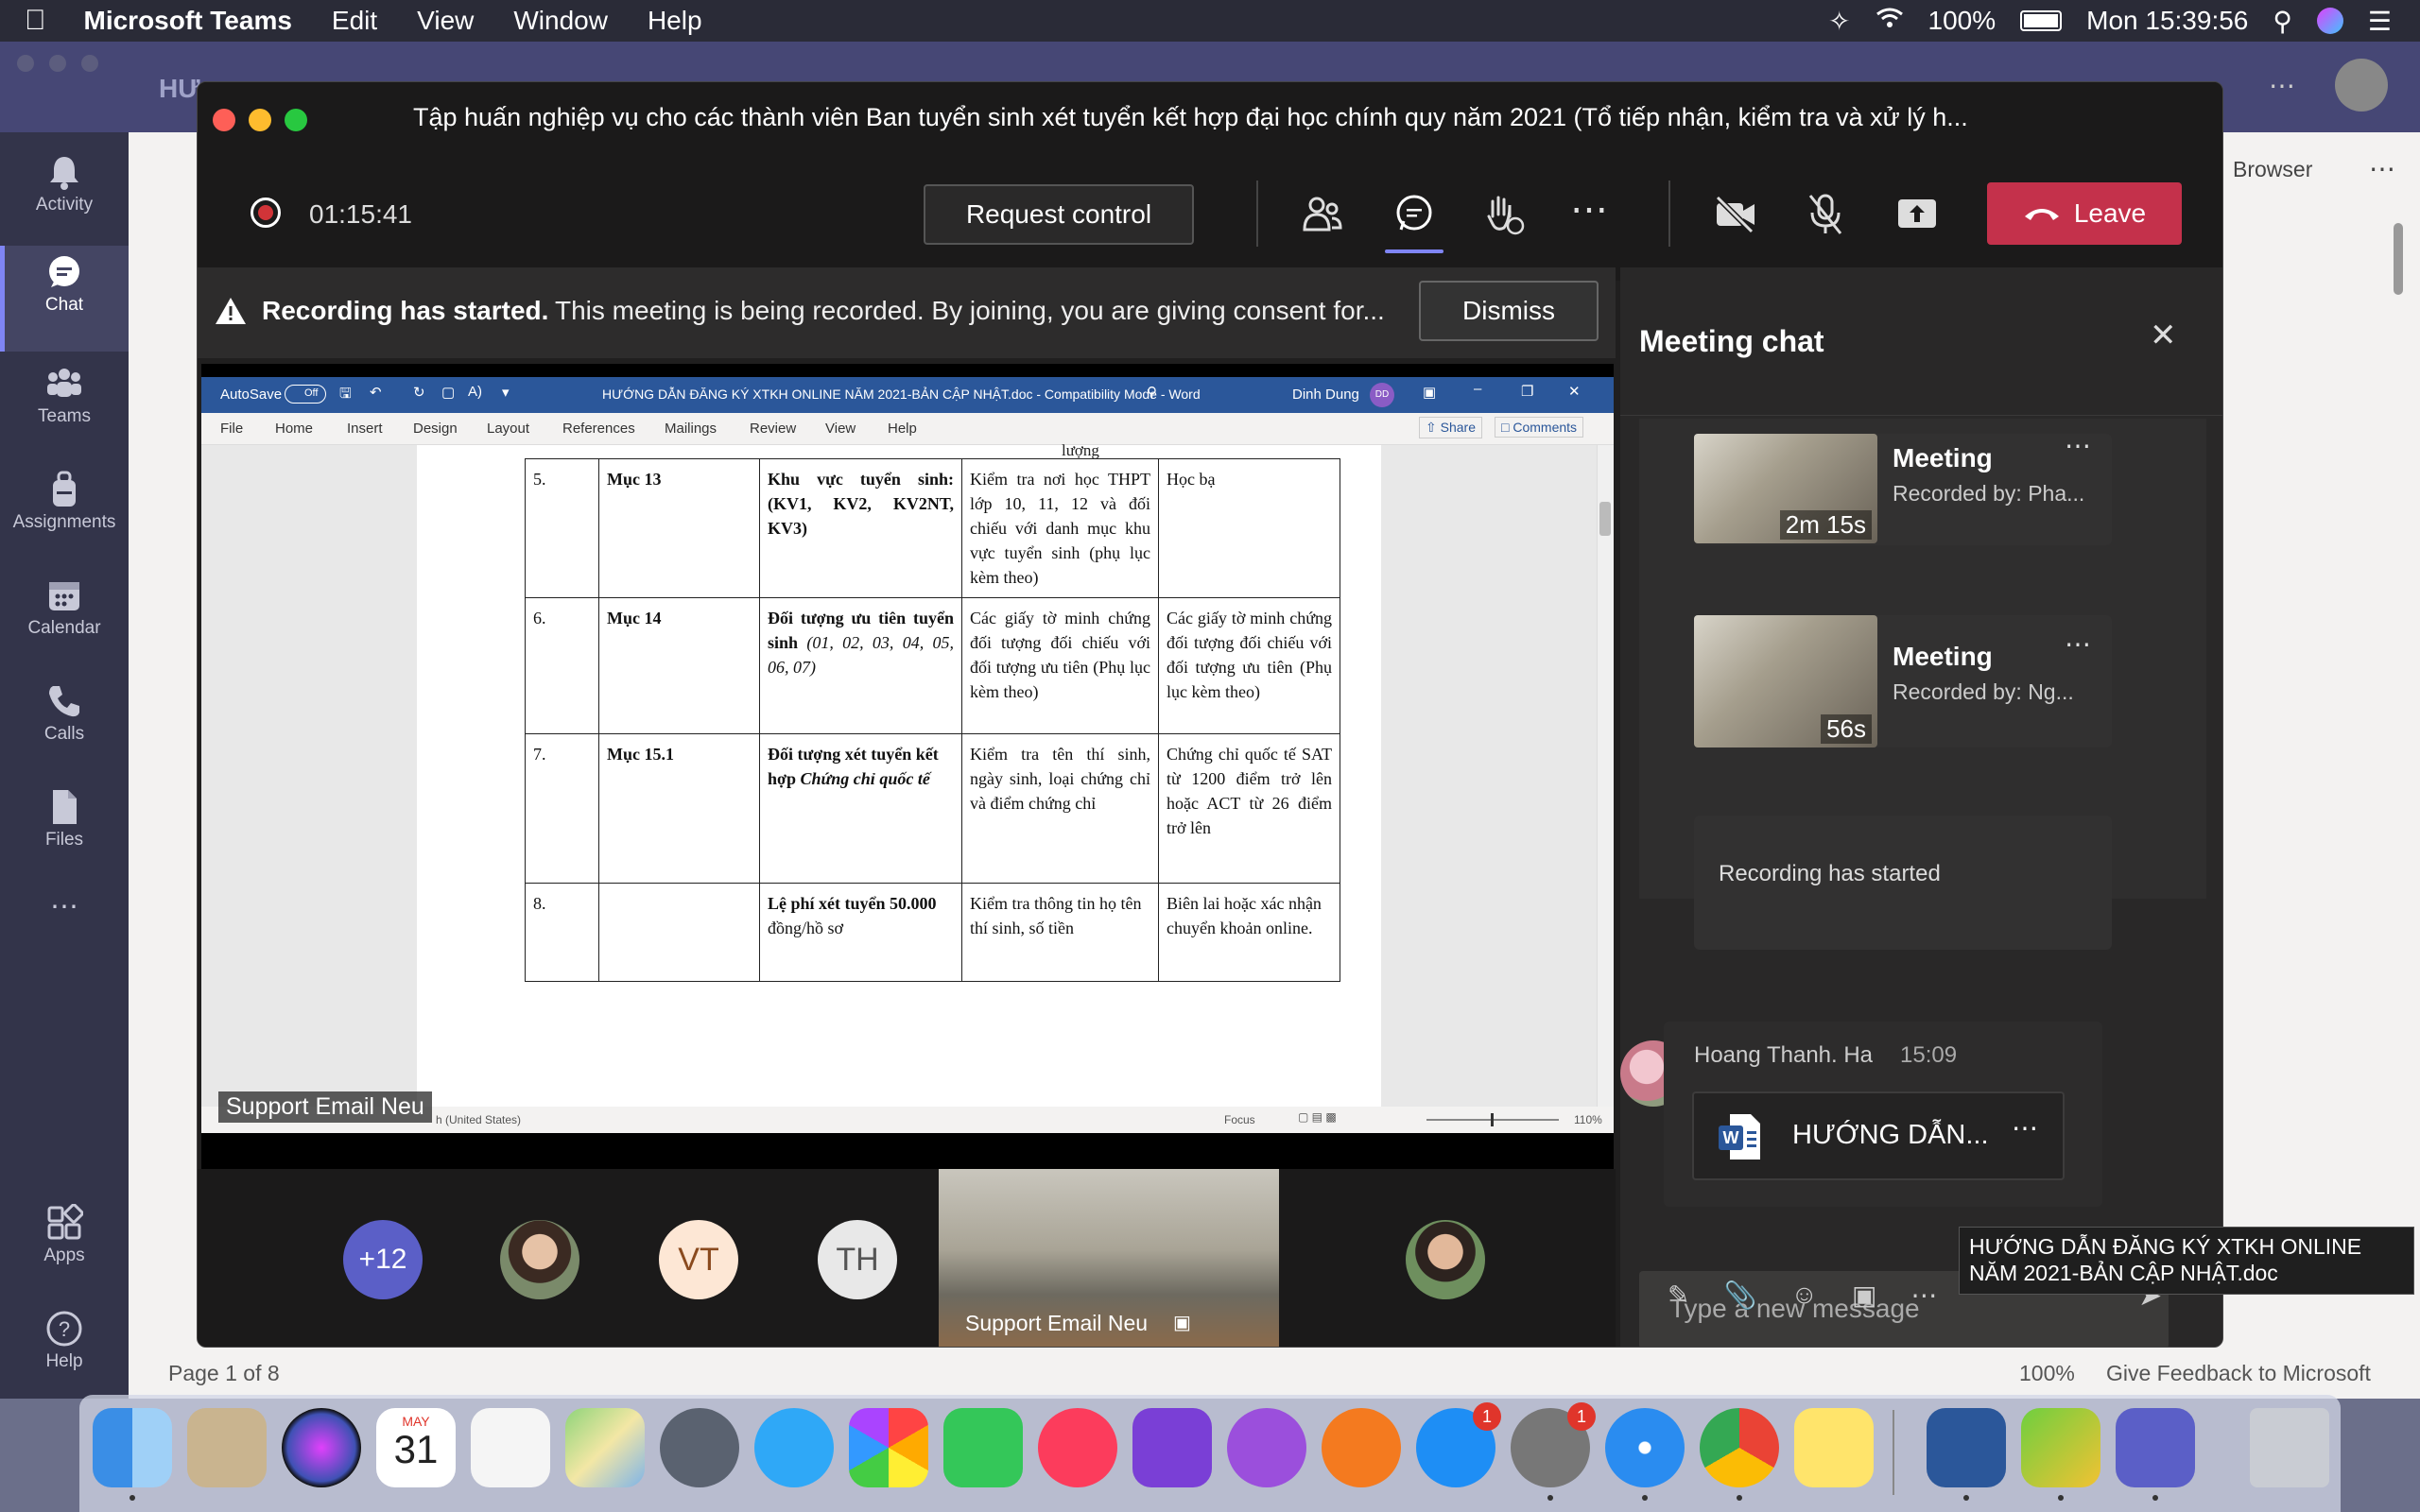 The width and height of the screenshot is (2420, 1512). What do you see at coordinates (1864, 1295) in the screenshot?
I see `sticker-icon: ▣` at bounding box center [1864, 1295].